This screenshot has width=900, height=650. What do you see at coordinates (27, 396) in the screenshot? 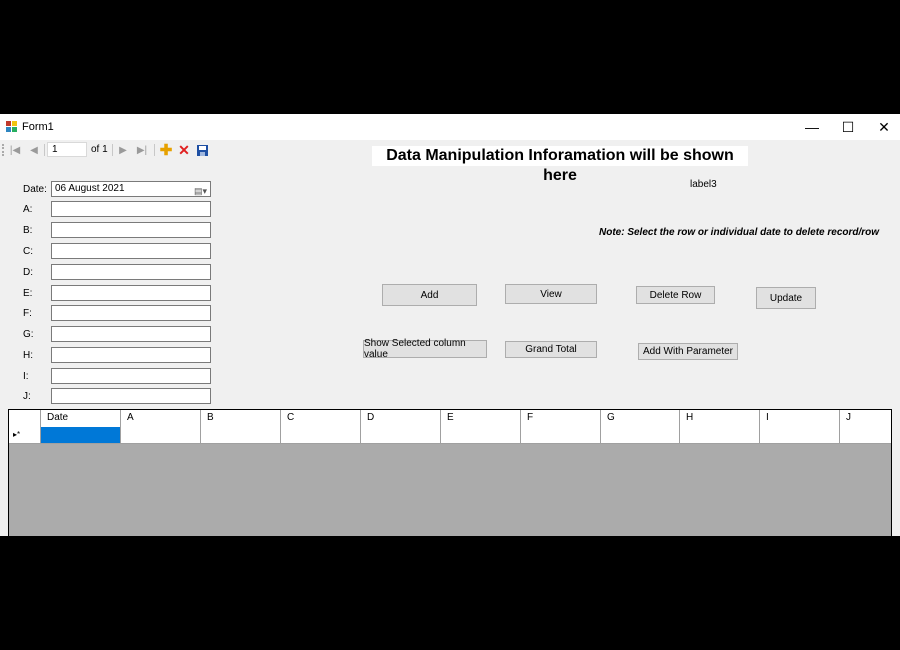
I see `field-label-j: J:` at bounding box center [27, 396].